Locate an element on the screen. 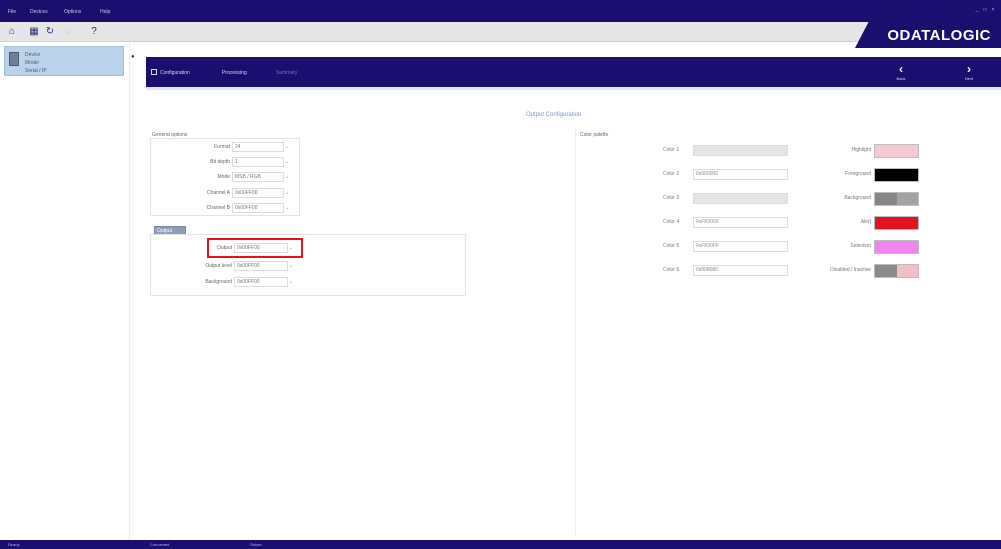 The width and height of the screenshot is (1001, 549). channel-a-spin-icon: ⌄ is located at coordinates (287, 193).